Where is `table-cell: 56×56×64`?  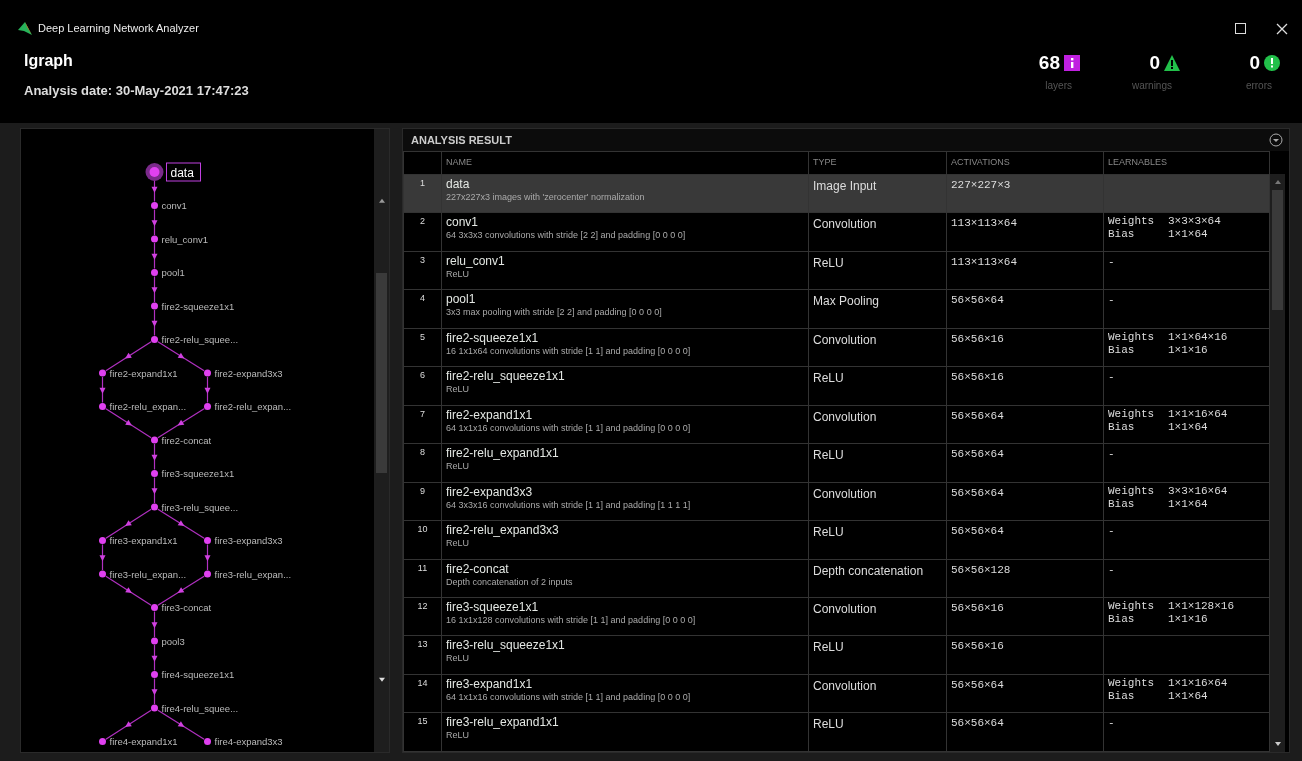
table-cell: 56×56×64 is located at coordinates (1025, 693).